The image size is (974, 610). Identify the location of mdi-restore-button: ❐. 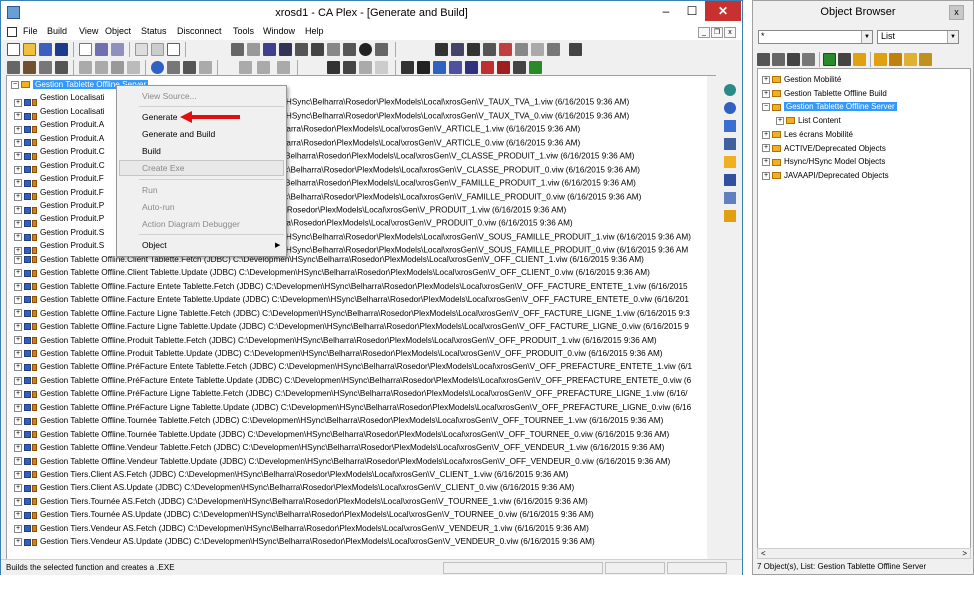
(717, 32).